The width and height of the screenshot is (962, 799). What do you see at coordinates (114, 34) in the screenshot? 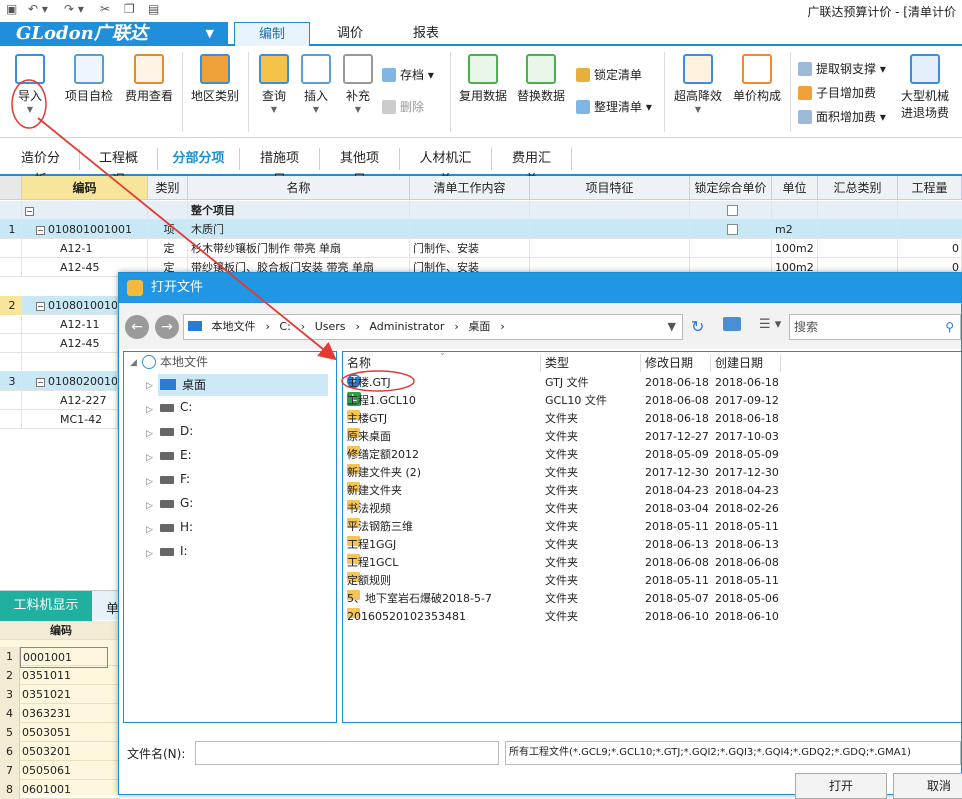
I see `app-logo: GLodon广联达 ▼` at bounding box center [114, 34].